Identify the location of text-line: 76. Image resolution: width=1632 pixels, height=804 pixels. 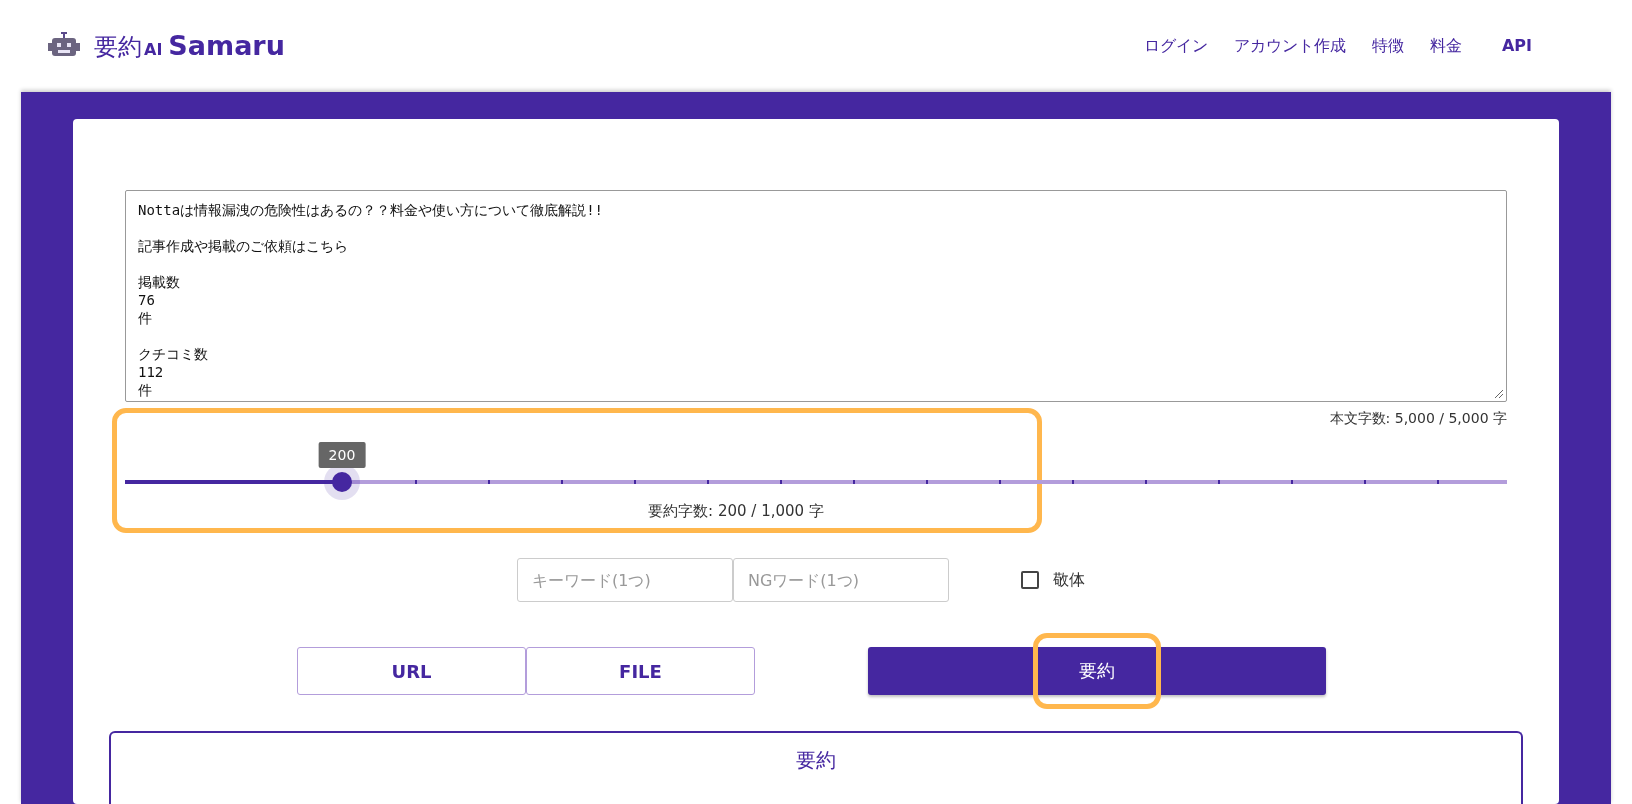
(146, 300).